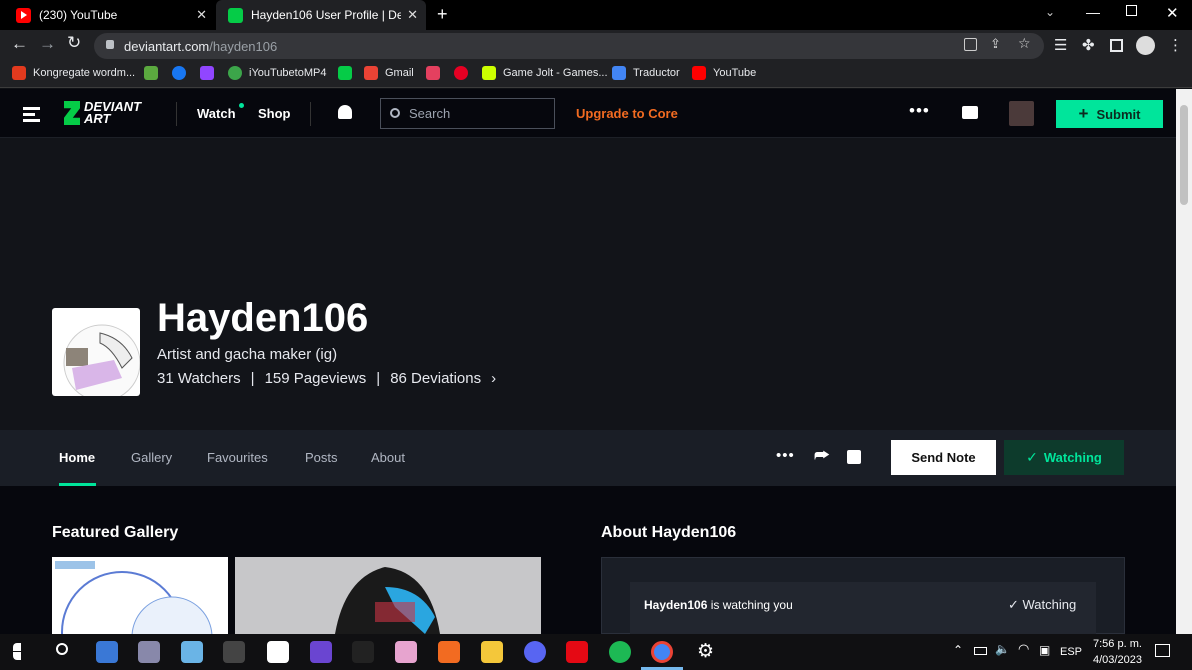  I want to click on clock-date: 4/03/2023, so click(1117, 660).